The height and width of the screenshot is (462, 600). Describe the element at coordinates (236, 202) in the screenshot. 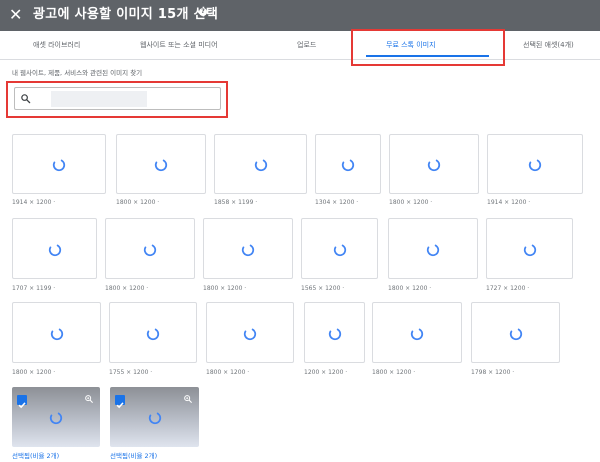

I see `image-dimensions: 1858 × 1199 ·` at that location.